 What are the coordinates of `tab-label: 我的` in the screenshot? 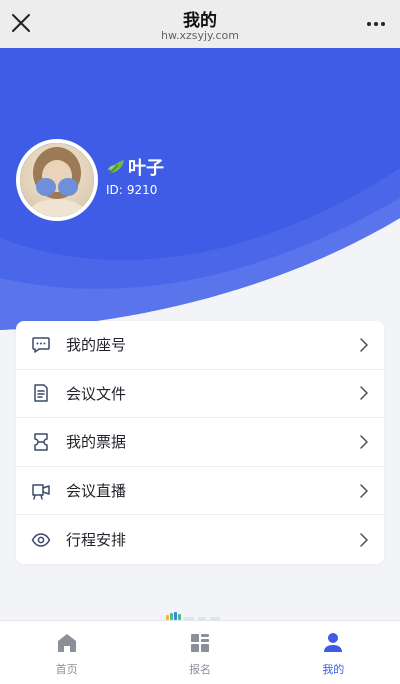 It's located at (333, 669).